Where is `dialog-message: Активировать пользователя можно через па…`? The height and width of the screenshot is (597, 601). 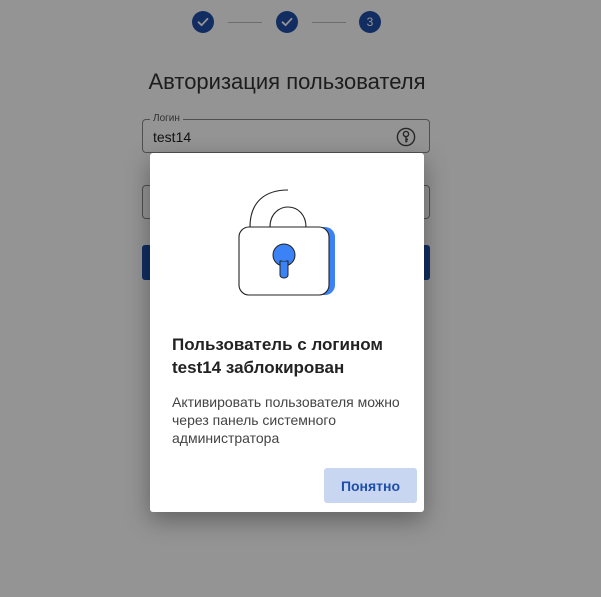
dialog-message: Активировать пользователя можно через па… is located at coordinates (286, 420).